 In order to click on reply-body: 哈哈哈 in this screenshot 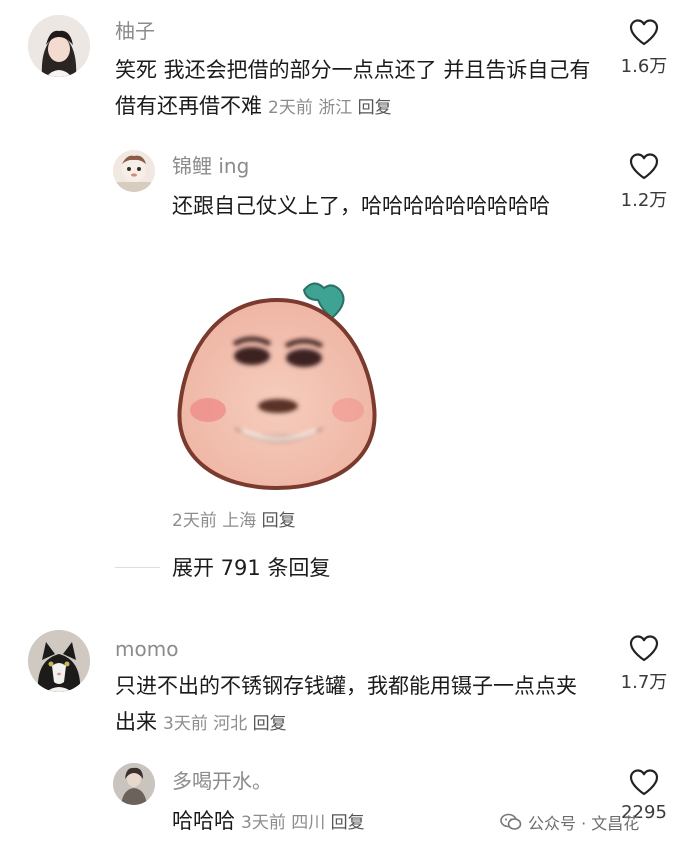, I will do `click(203, 821)`.